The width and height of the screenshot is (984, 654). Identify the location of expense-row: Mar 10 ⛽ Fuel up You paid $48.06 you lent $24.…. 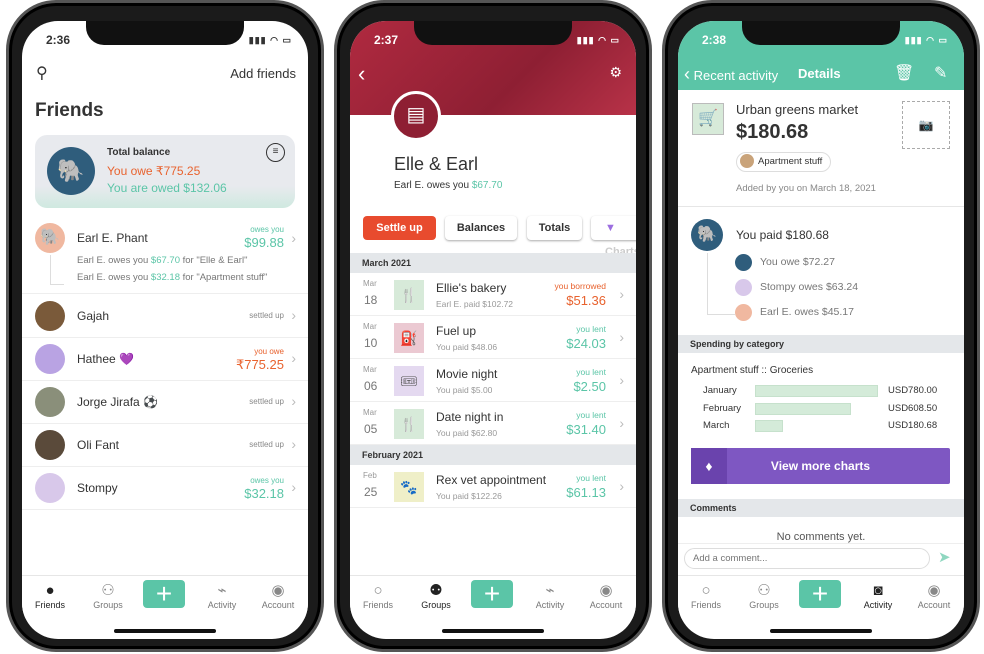
(493, 337).